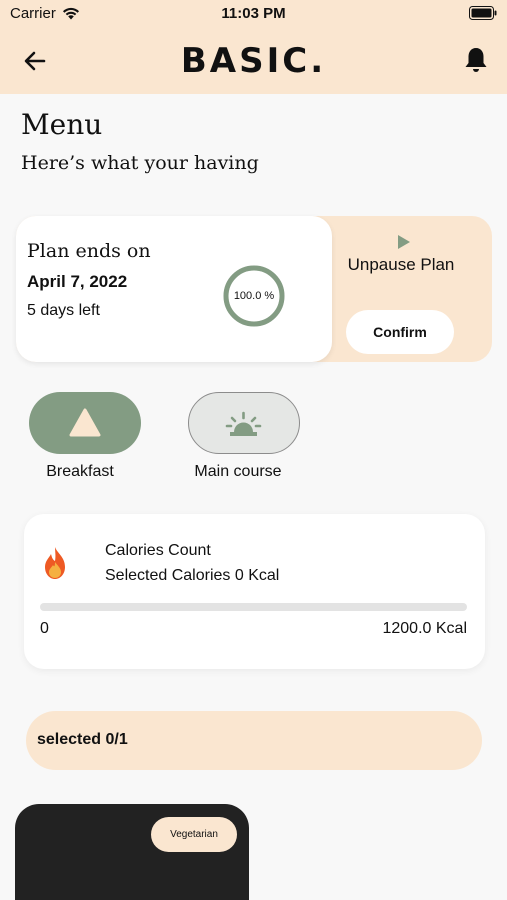 The height and width of the screenshot is (900, 507). I want to click on flame-icon, so click(55, 563).